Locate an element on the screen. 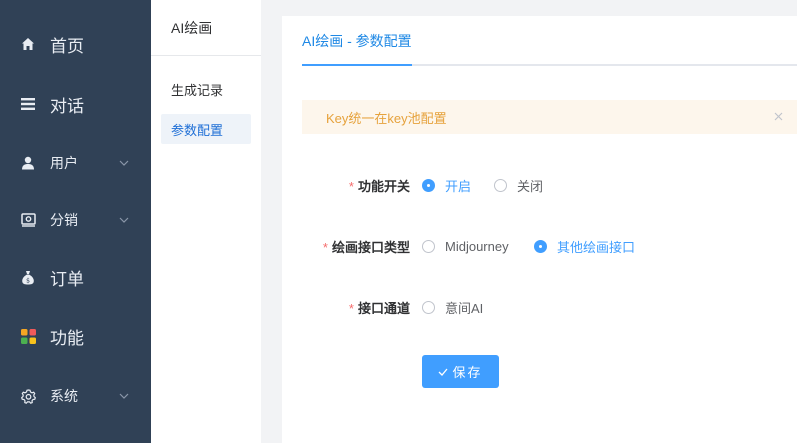 The width and height of the screenshot is (797, 443). radio-label: 意间AI is located at coordinates (464, 308).